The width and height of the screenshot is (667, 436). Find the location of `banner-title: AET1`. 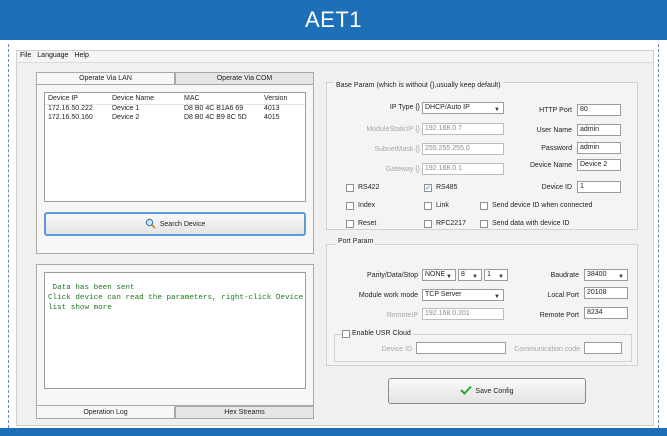

banner-title: AET1 is located at coordinates (333, 19).